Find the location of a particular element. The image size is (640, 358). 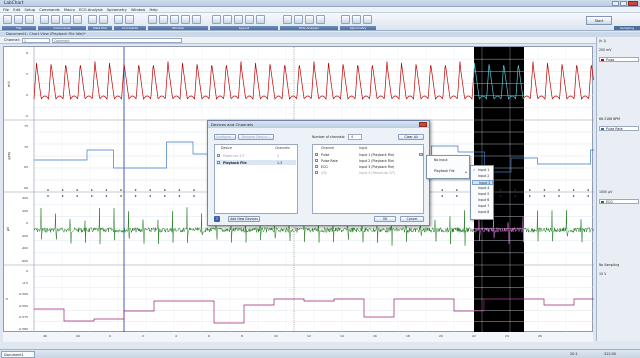

menu-playback-file: Playback File is located at coordinates (448, 171).